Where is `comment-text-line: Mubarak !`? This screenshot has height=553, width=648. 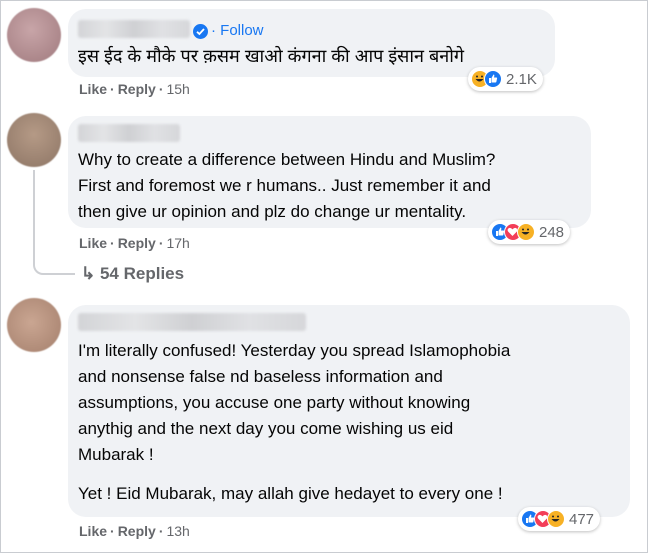 comment-text-line: Mubarak ! is located at coordinates (116, 454).